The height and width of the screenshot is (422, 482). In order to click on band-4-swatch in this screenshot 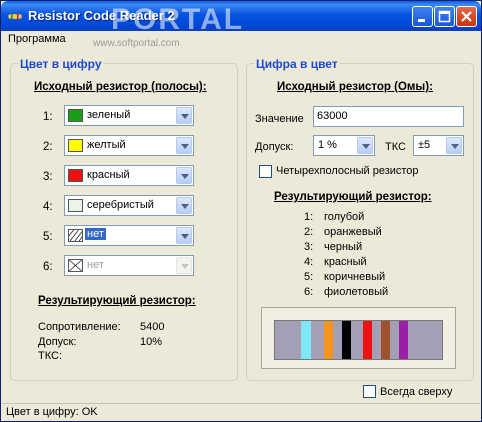, I will do `click(75, 205)`.